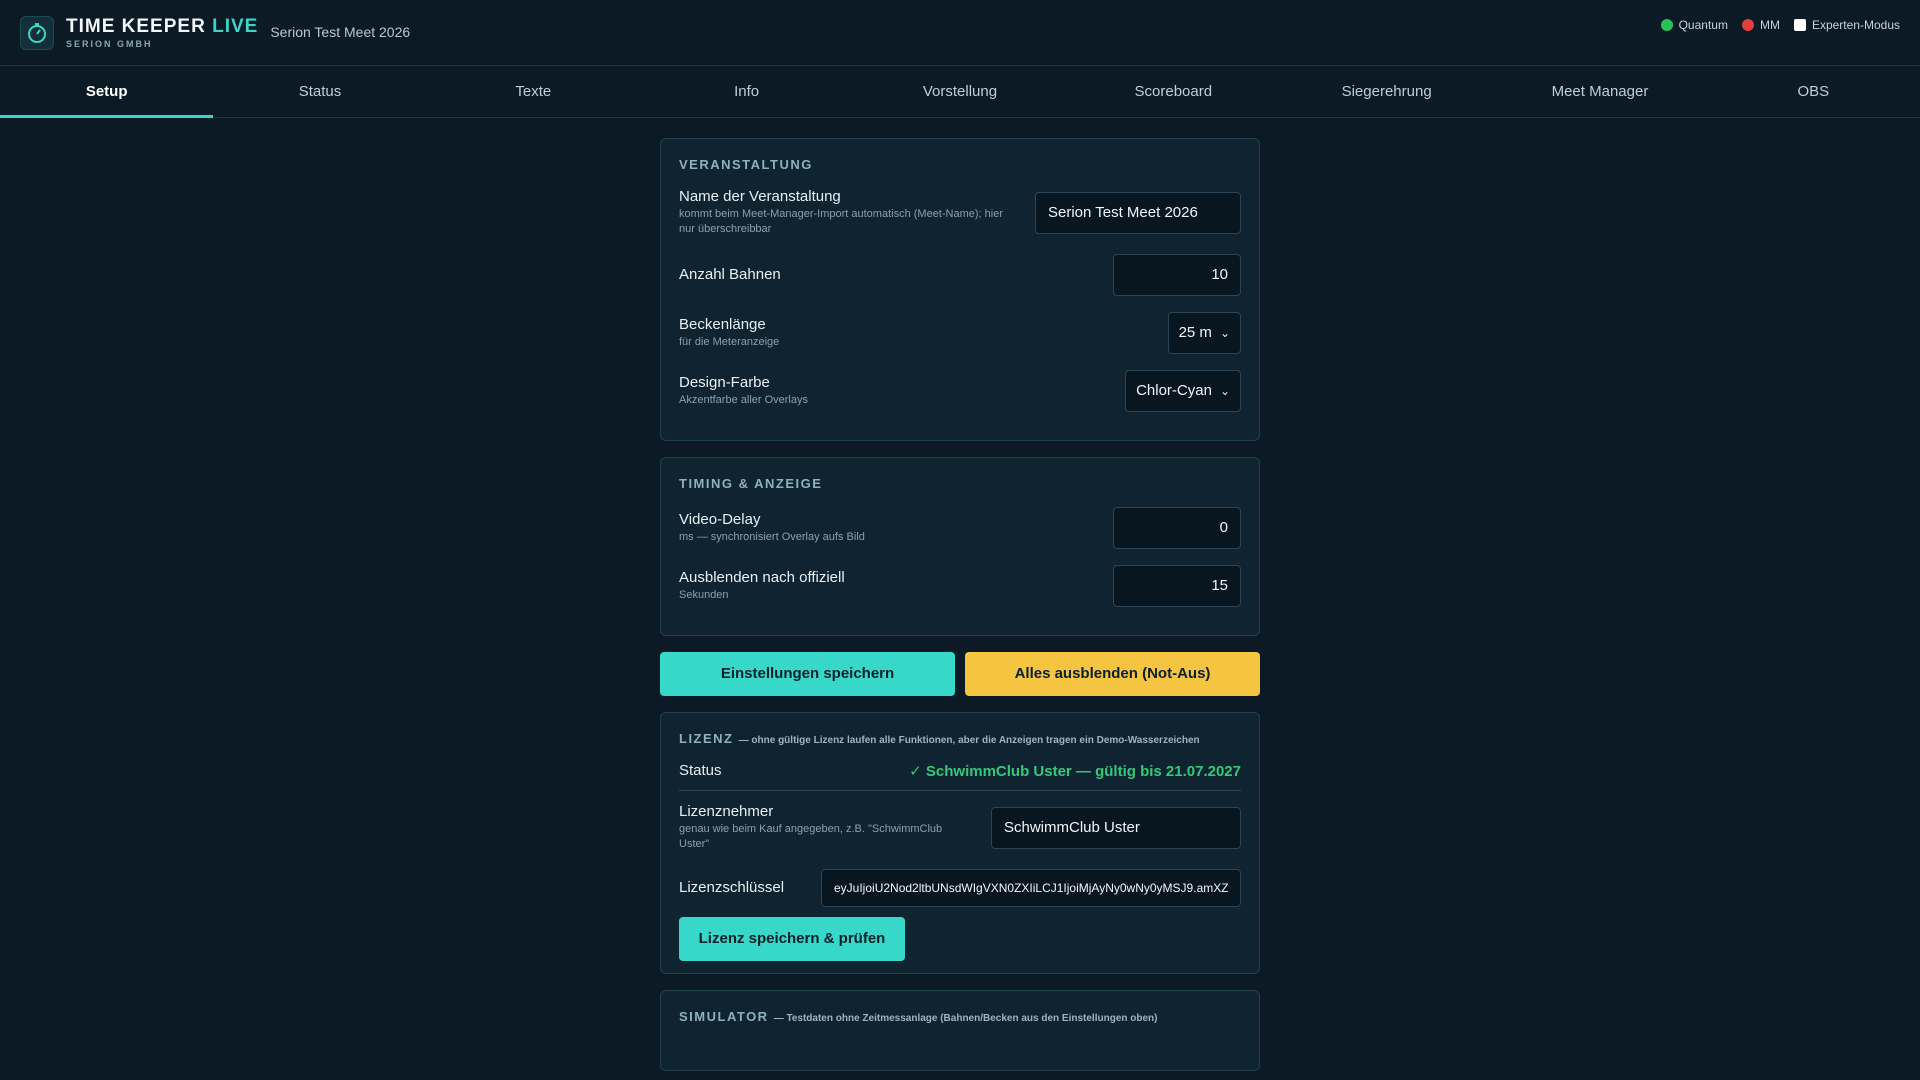 The width and height of the screenshot is (1920, 1080). What do you see at coordinates (37, 32) in the screenshot?
I see `stopwatch-icon` at bounding box center [37, 32].